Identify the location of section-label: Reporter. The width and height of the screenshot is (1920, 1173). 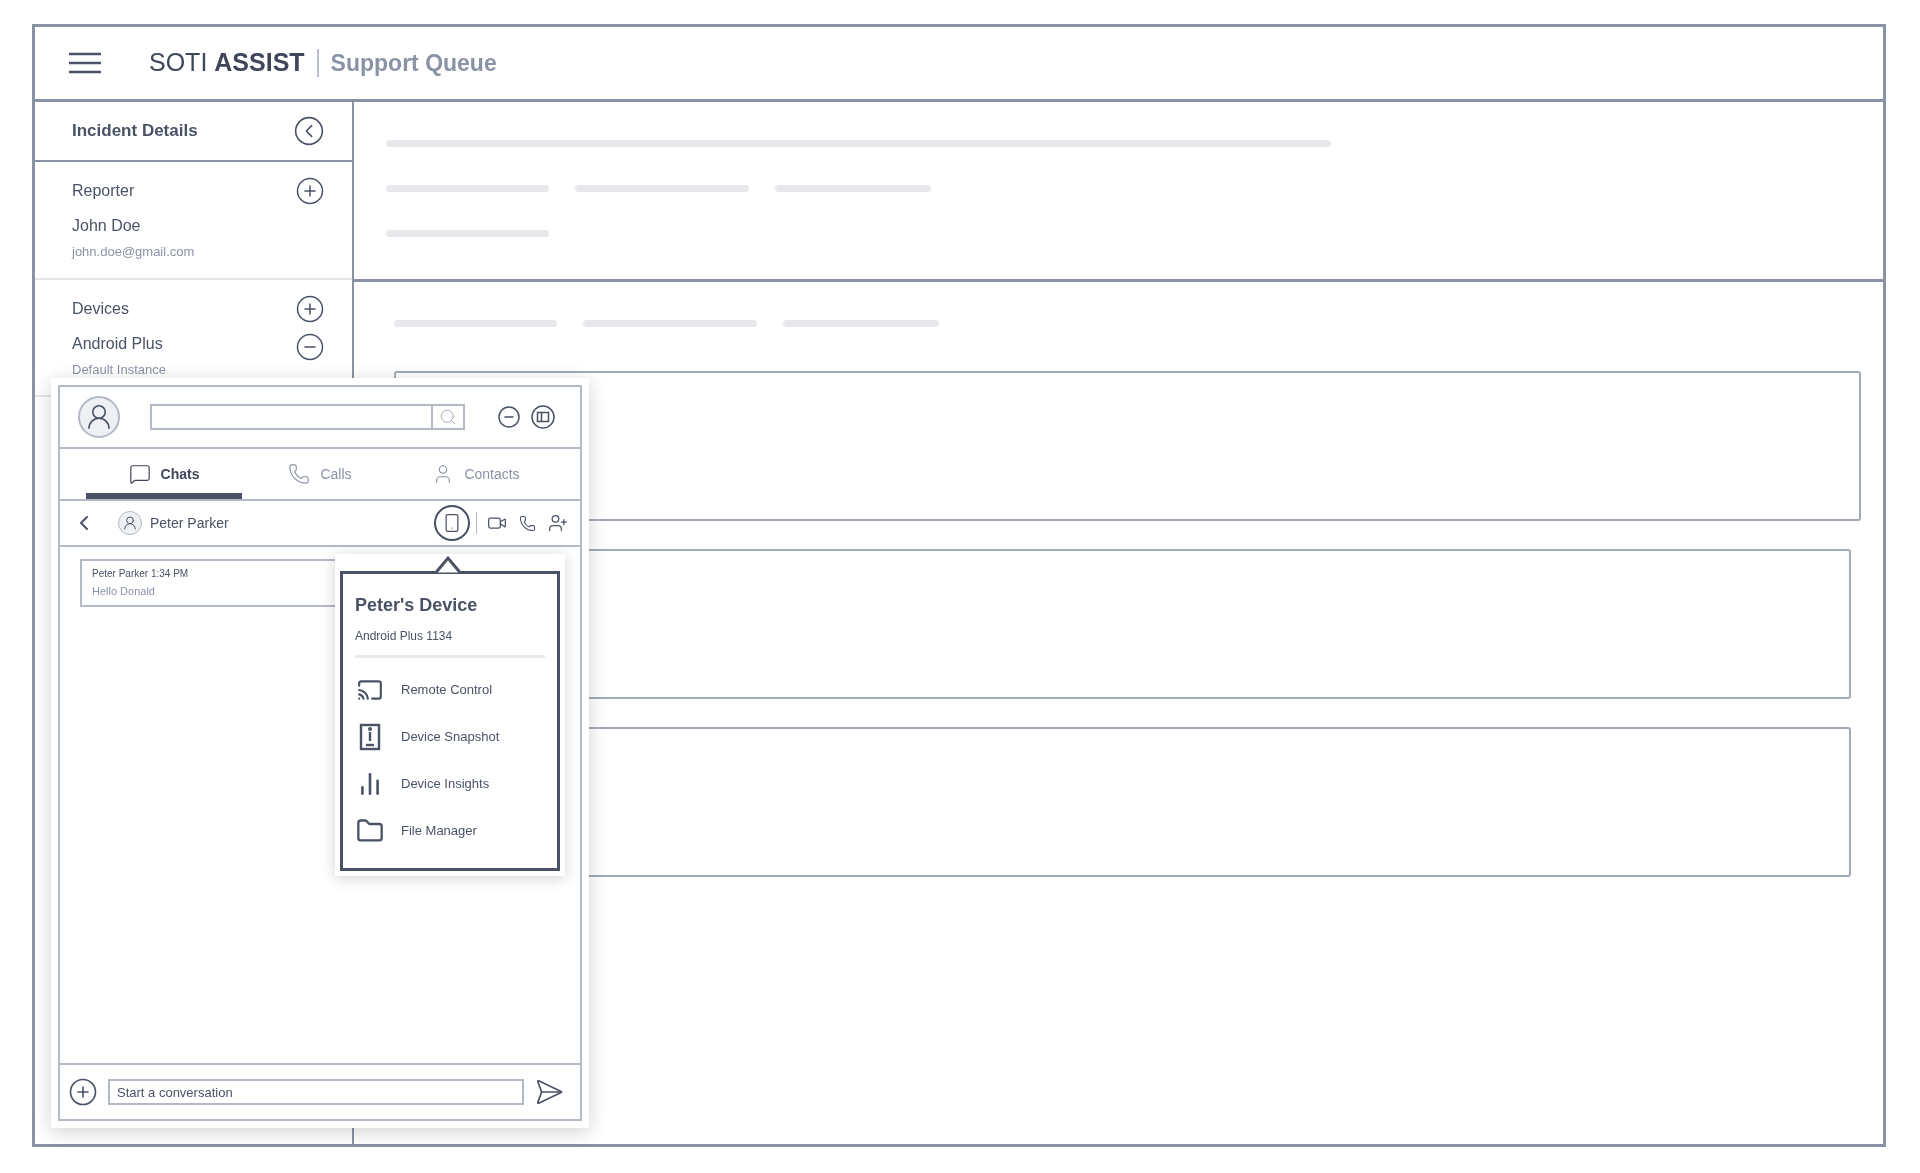
(103, 191).